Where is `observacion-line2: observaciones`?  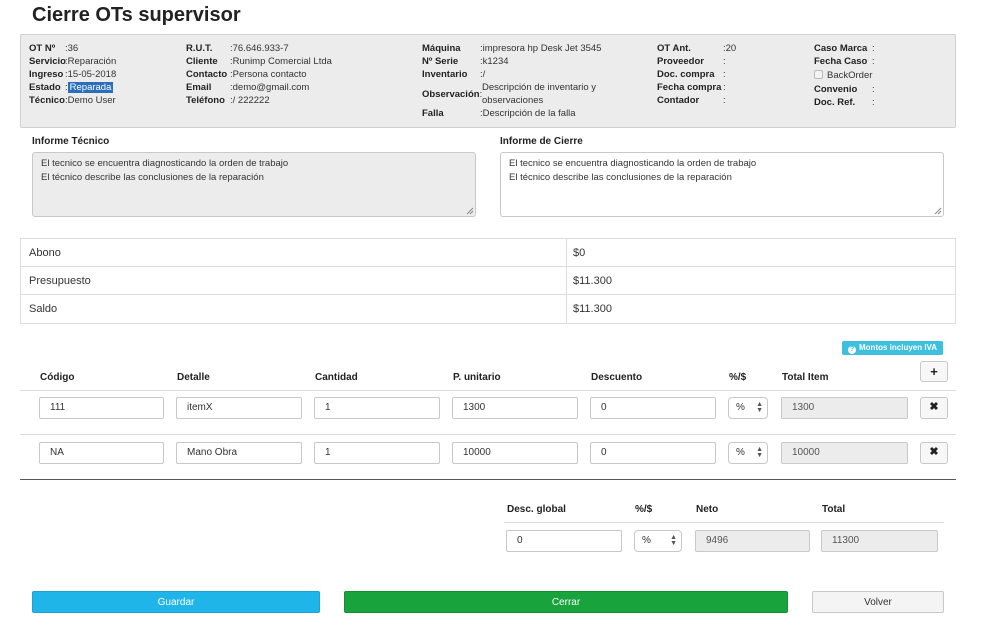 observacion-line2: observaciones is located at coordinates (513, 100).